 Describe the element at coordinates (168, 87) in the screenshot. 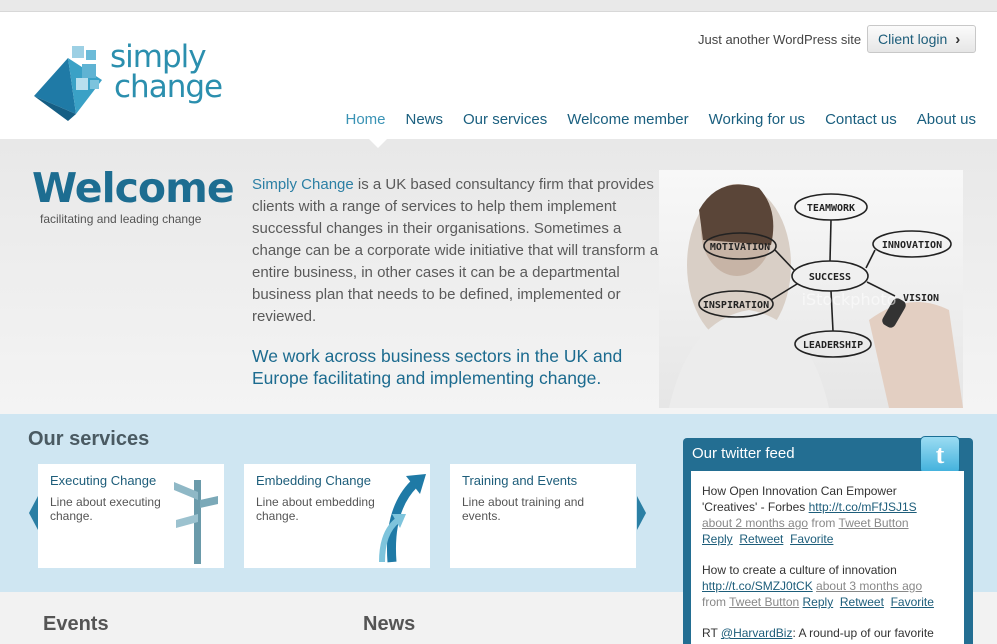

I see `logo-line-2: change` at that location.